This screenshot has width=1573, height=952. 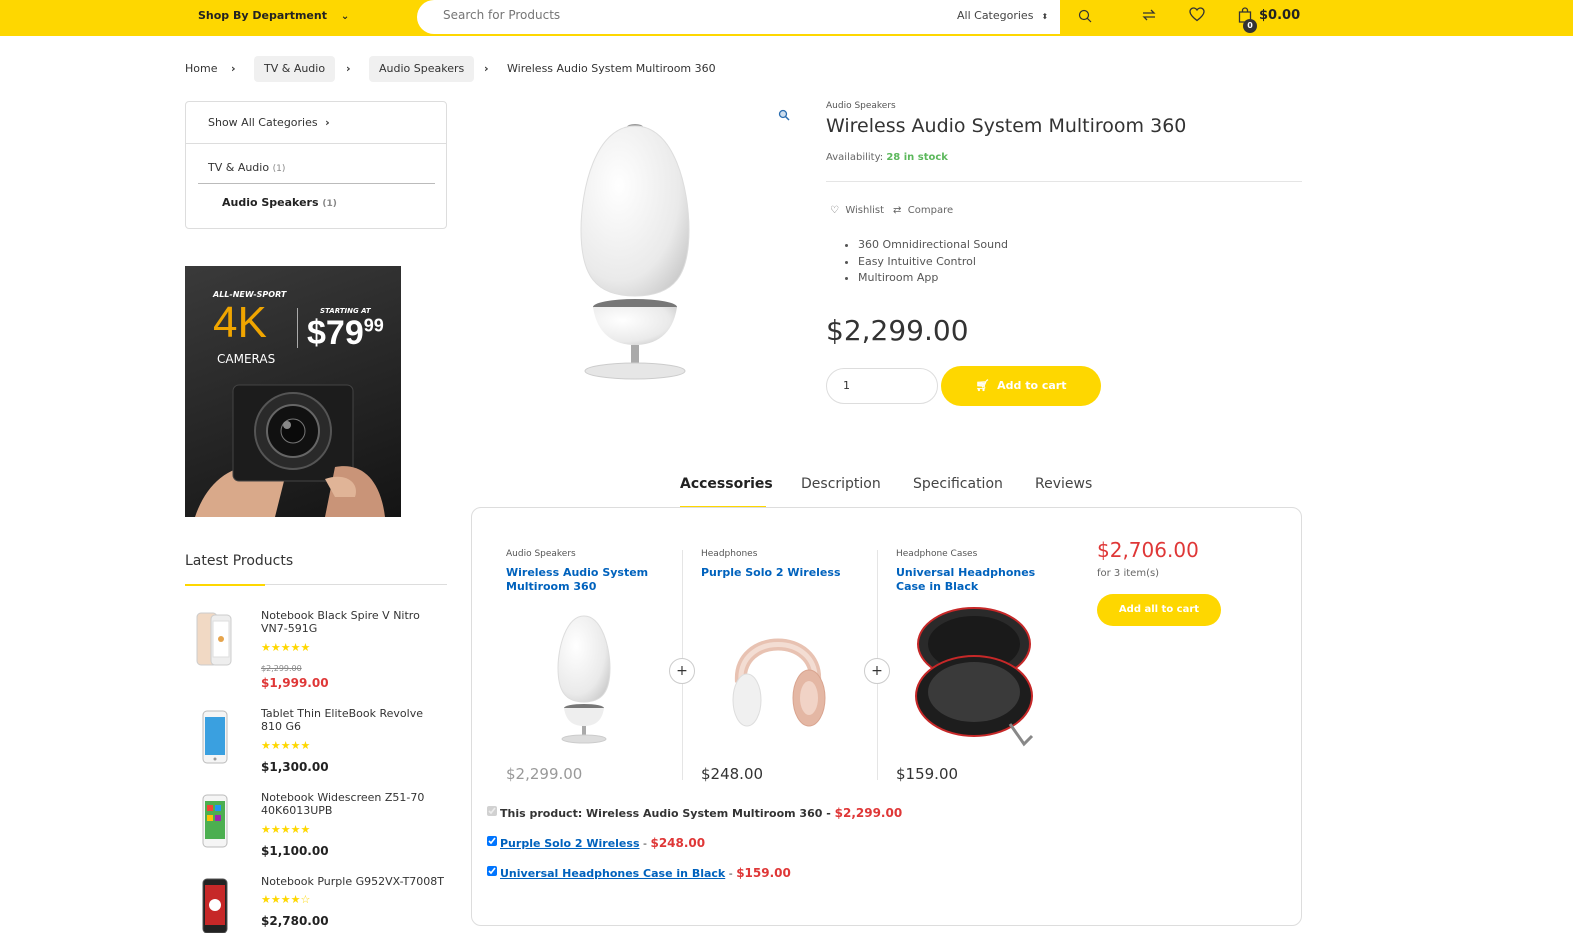 I want to click on search-bar: All Categories ⬍, so click(x=738, y=17).